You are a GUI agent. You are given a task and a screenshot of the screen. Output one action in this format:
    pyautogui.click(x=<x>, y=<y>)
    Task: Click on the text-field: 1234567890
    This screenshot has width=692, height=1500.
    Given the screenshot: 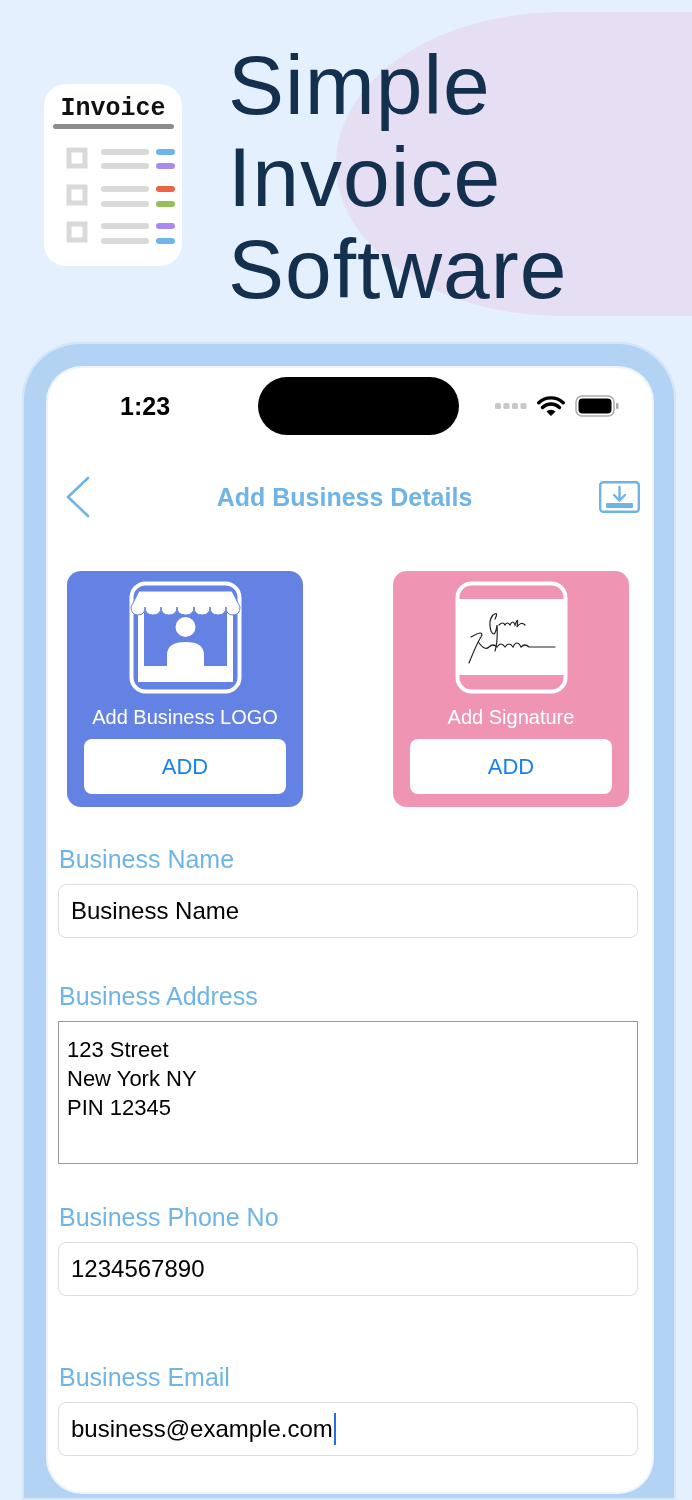 What is the action you would take?
    pyautogui.click(x=348, y=1269)
    